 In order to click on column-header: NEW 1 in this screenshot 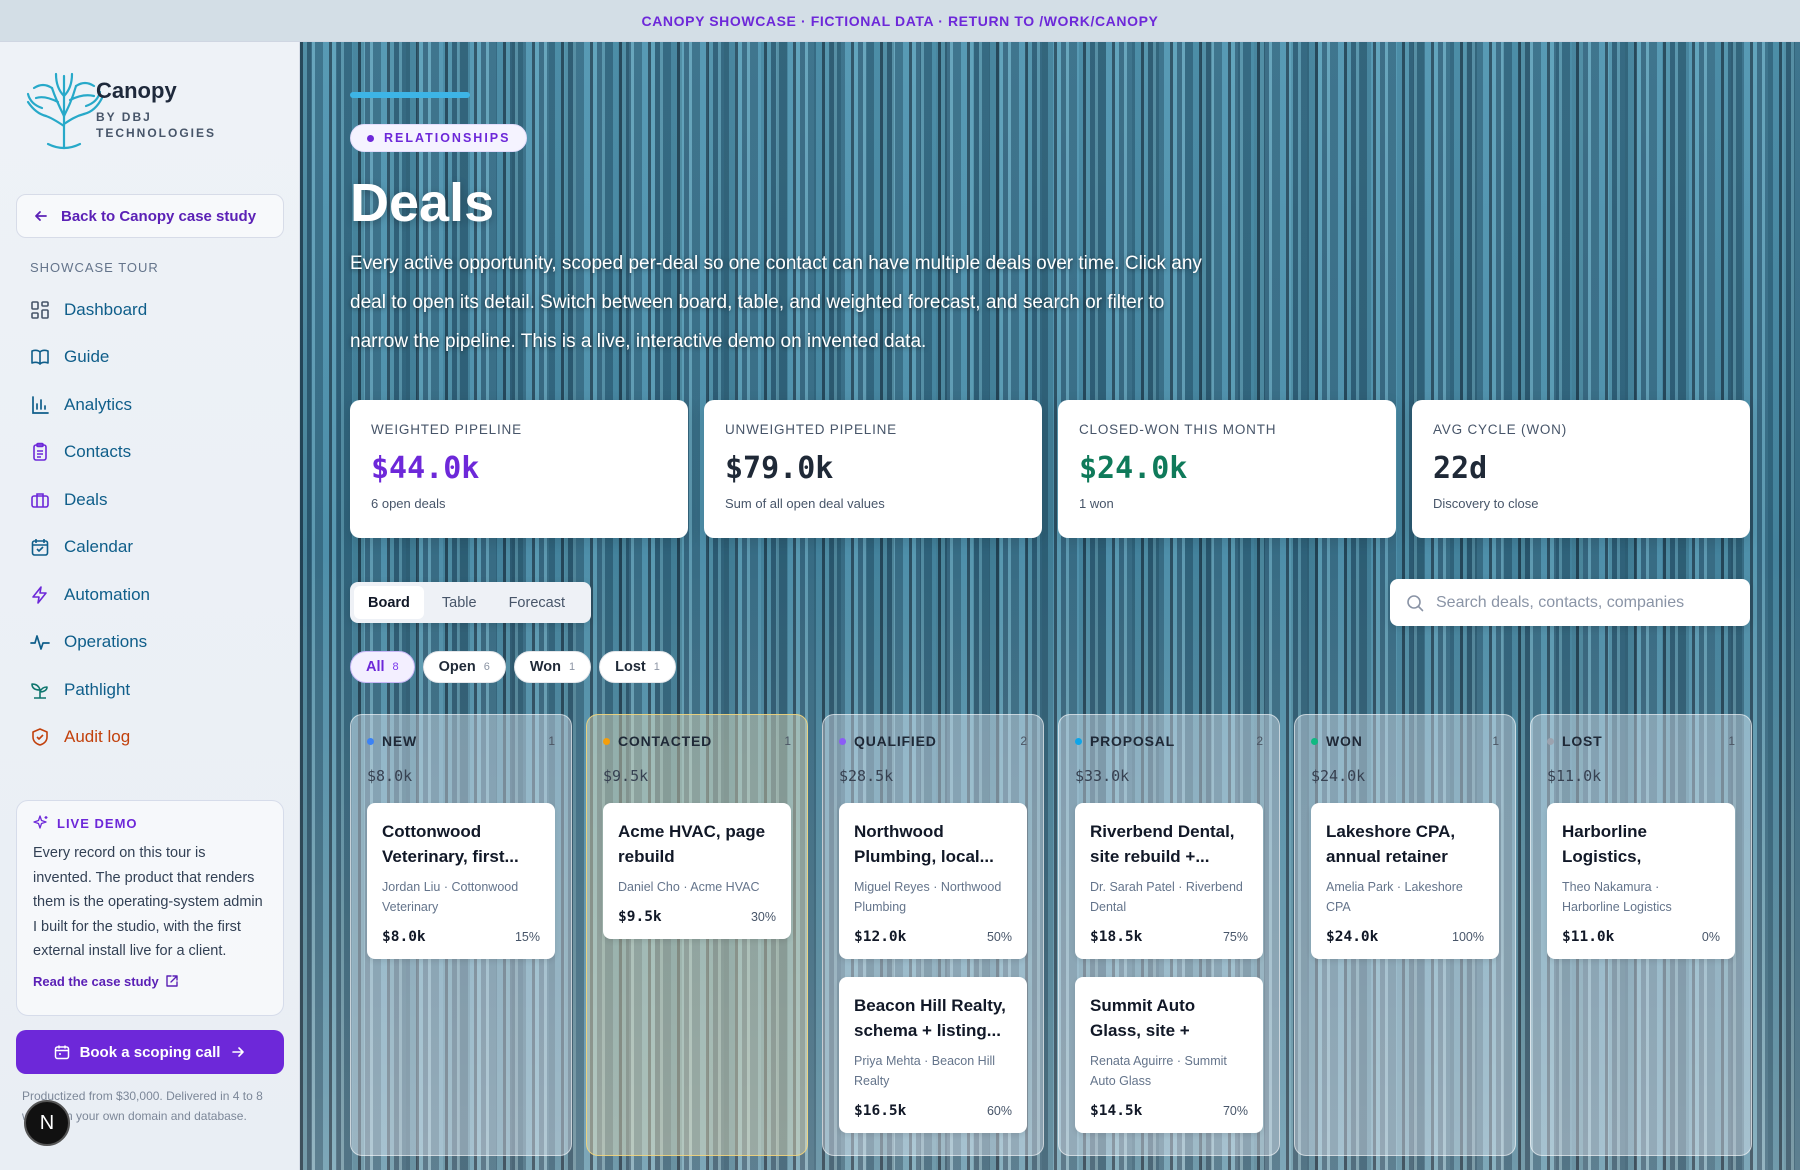, I will do `click(461, 741)`.